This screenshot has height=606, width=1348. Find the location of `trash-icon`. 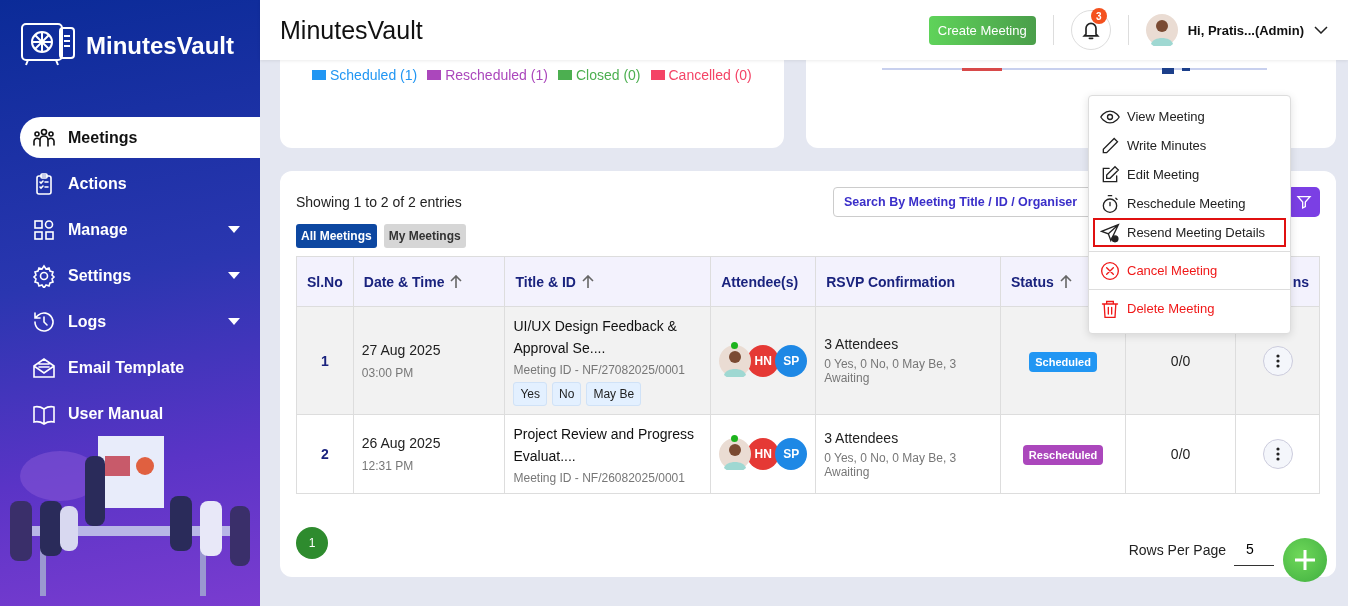

trash-icon is located at coordinates (1110, 308).